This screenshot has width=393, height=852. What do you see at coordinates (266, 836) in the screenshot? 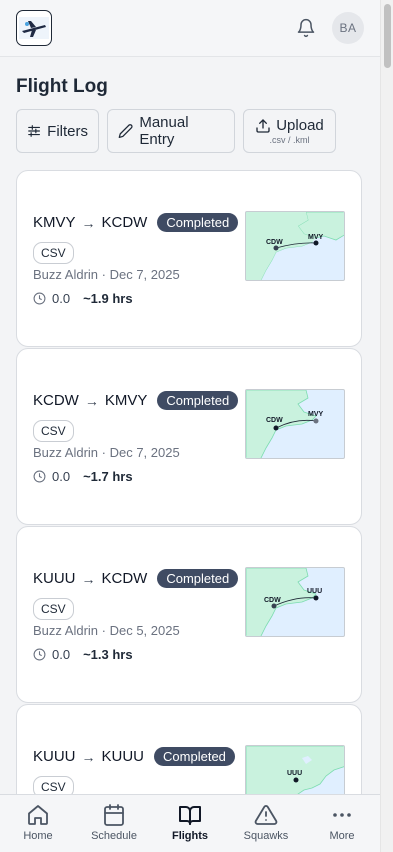
I see `nav-squawks-label: Squawks` at bounding box center [266, 836].